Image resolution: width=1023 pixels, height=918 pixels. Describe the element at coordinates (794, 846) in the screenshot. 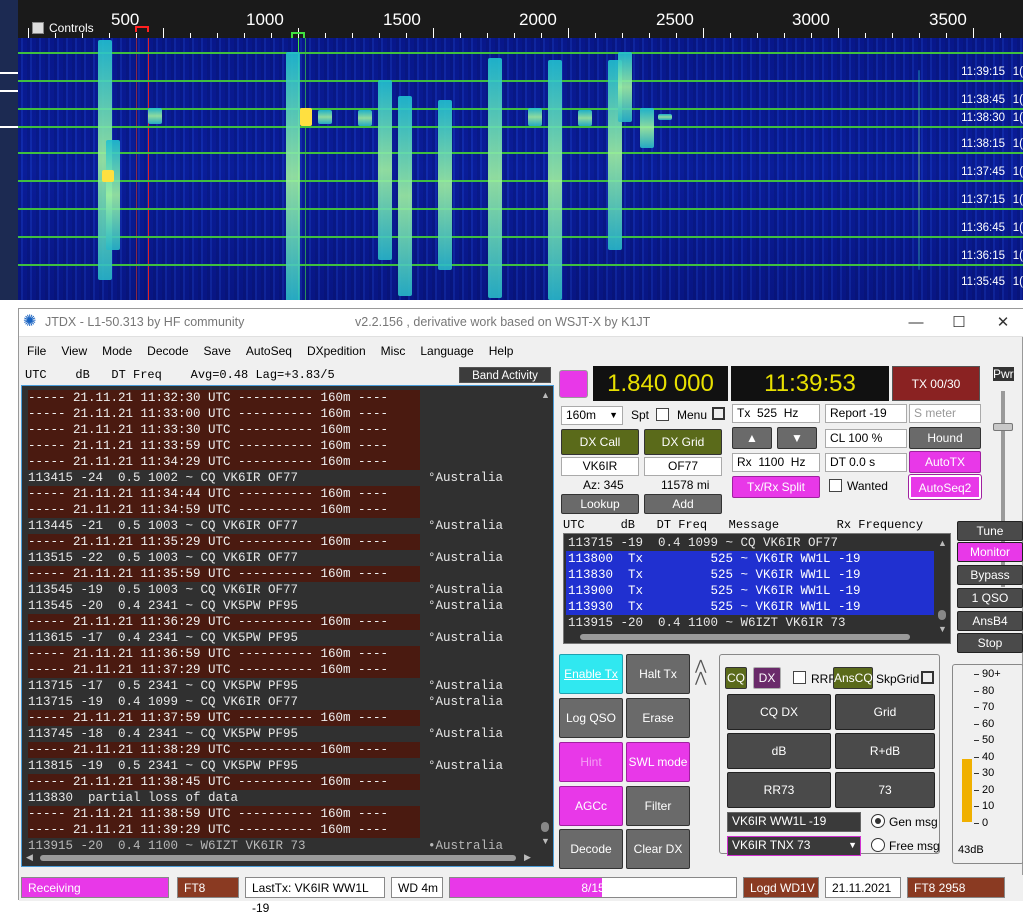

I see `free-message-combo: VK6IR TNX 73 ▼` at that location.